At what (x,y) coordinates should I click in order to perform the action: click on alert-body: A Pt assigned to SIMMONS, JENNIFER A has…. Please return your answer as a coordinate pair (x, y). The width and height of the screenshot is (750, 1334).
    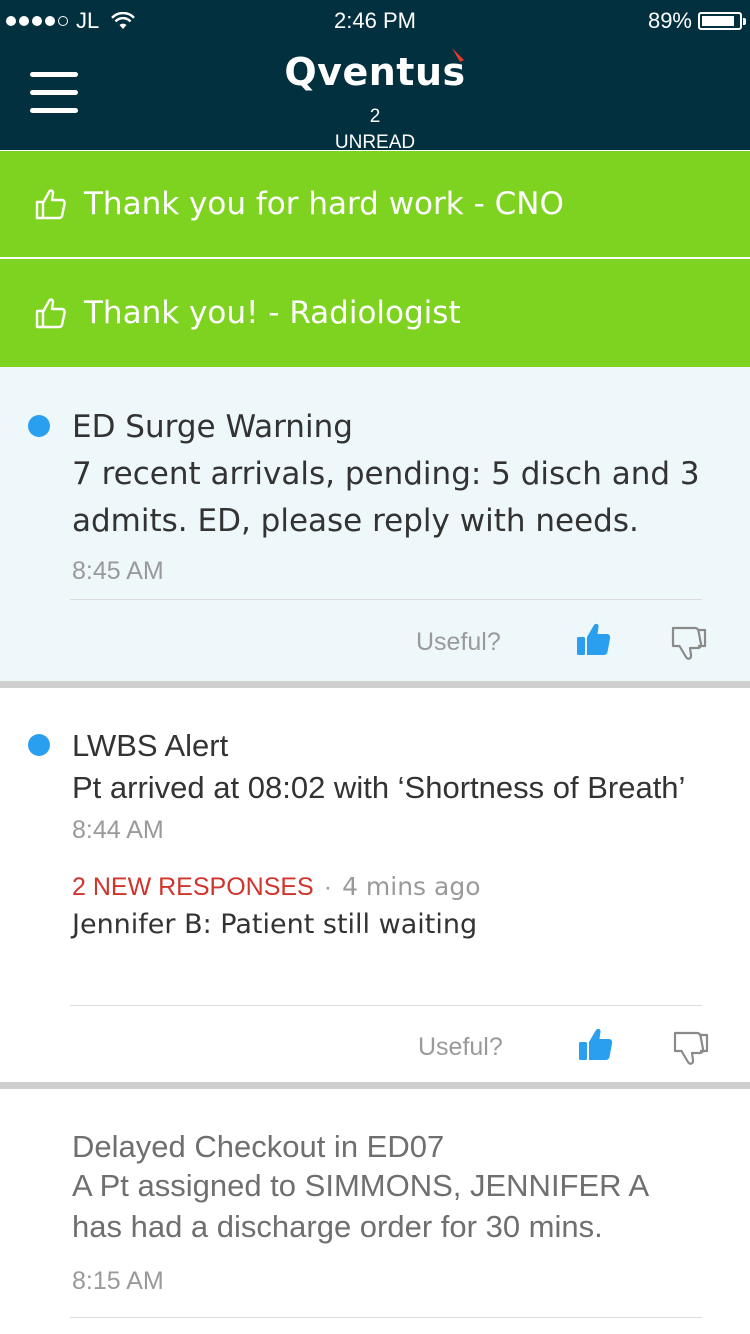
    Looking at the image, I should click on (360, 1206).